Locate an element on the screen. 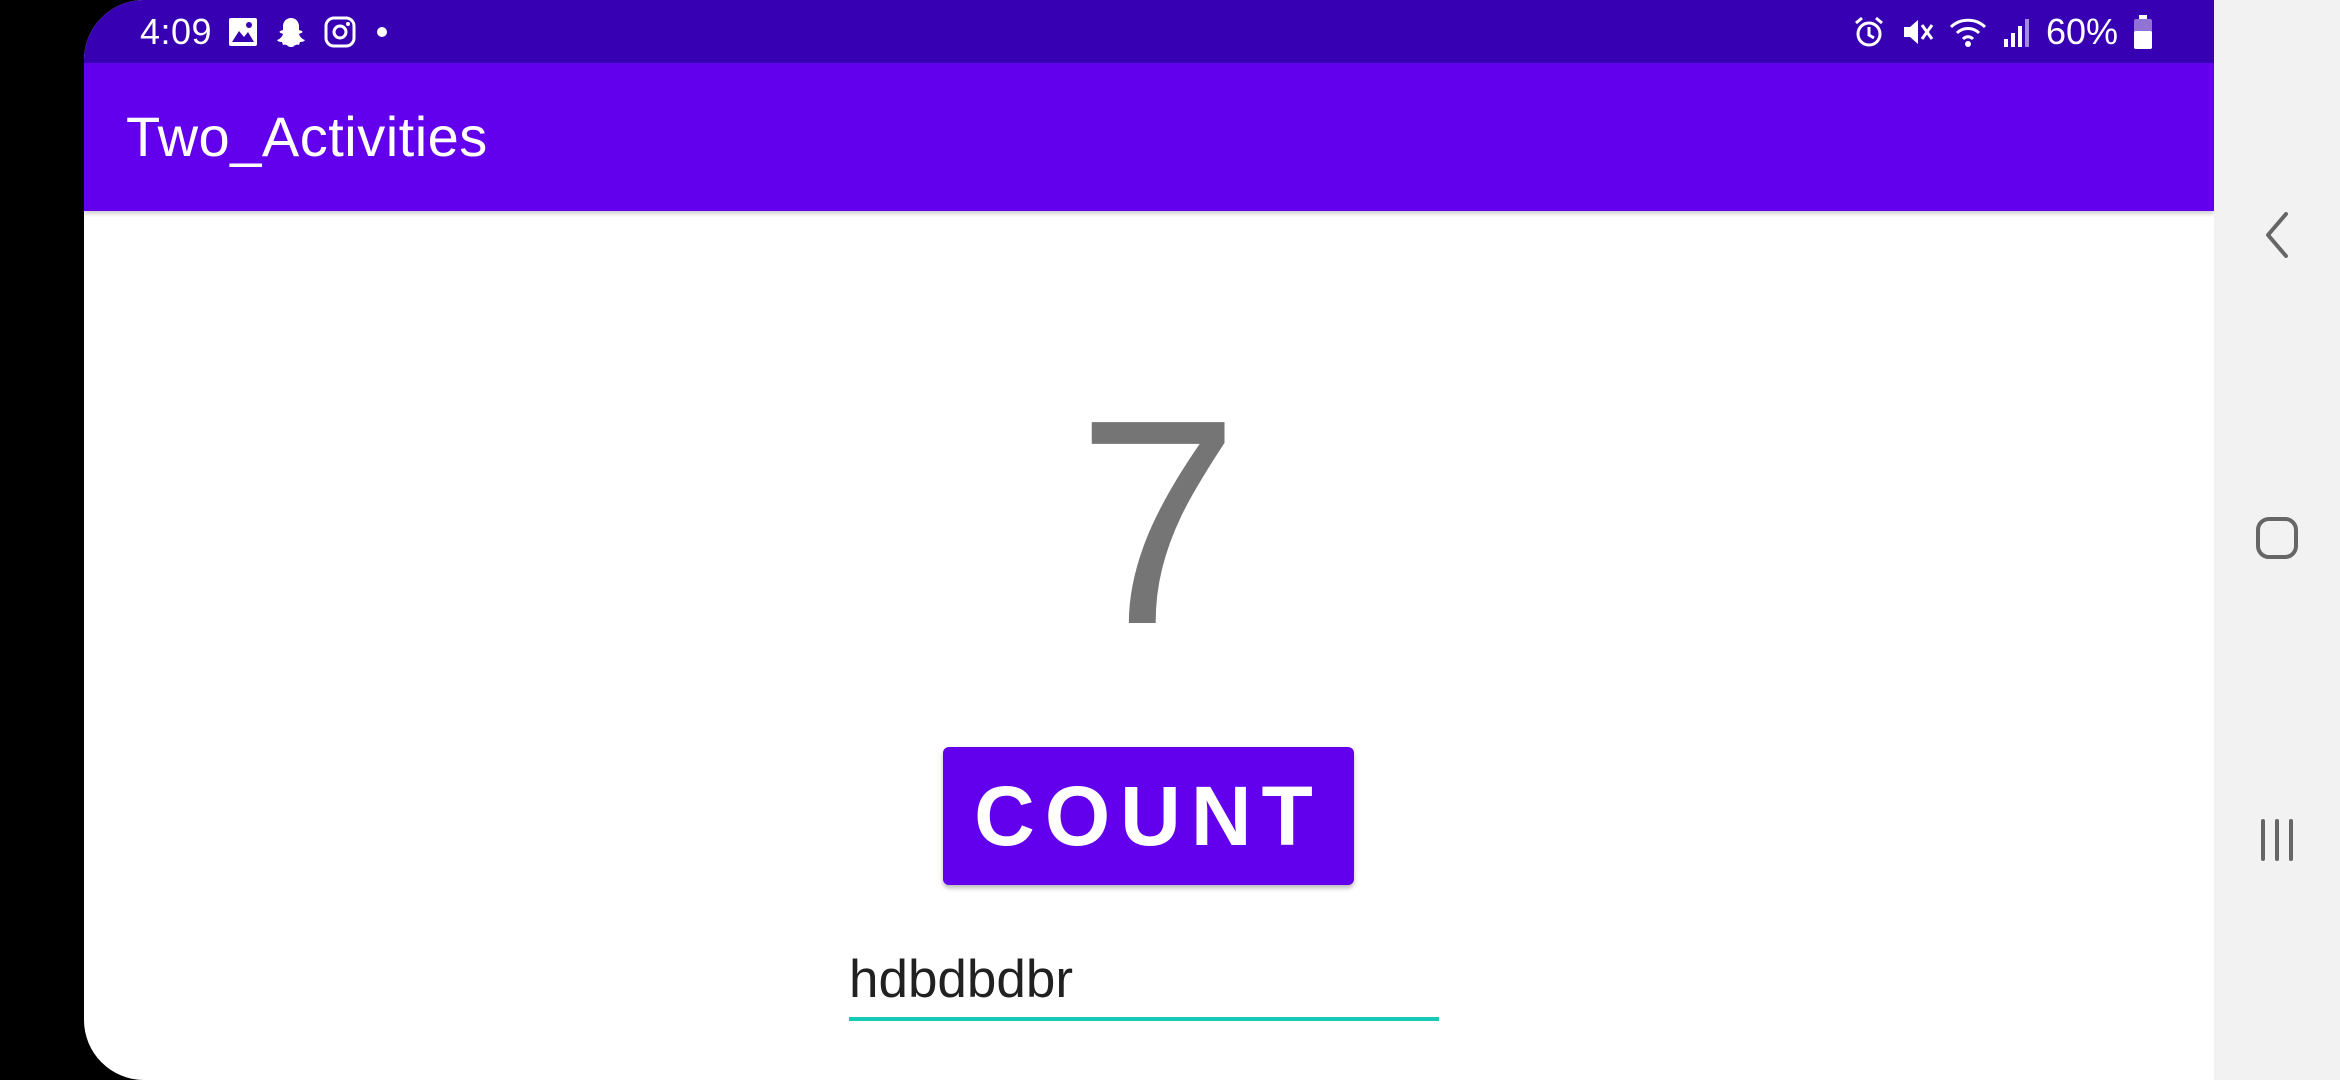 The height and width of the screenshot is (1080, 2340). battery-icon is located at coordinates (2143, 32).